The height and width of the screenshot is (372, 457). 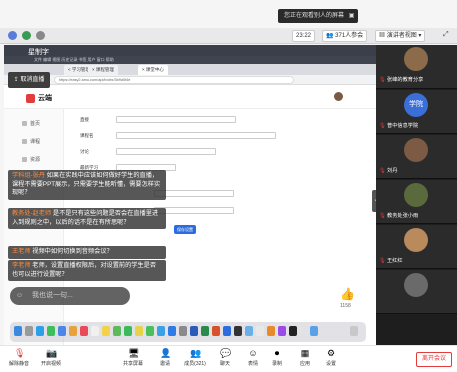 I want to click on photos-icon, so click(x=73, y=331).